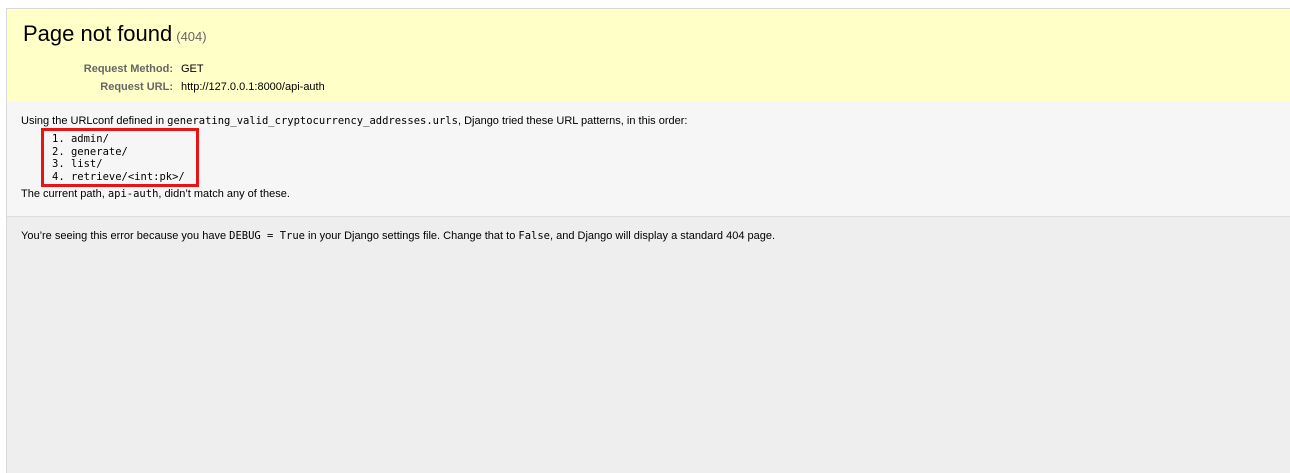 The width and height of the screenshot is (1290, 473). Describe the element at coordinates (99, 151) in the screenshot. I see `url-pattern-text: generate/` at that location.